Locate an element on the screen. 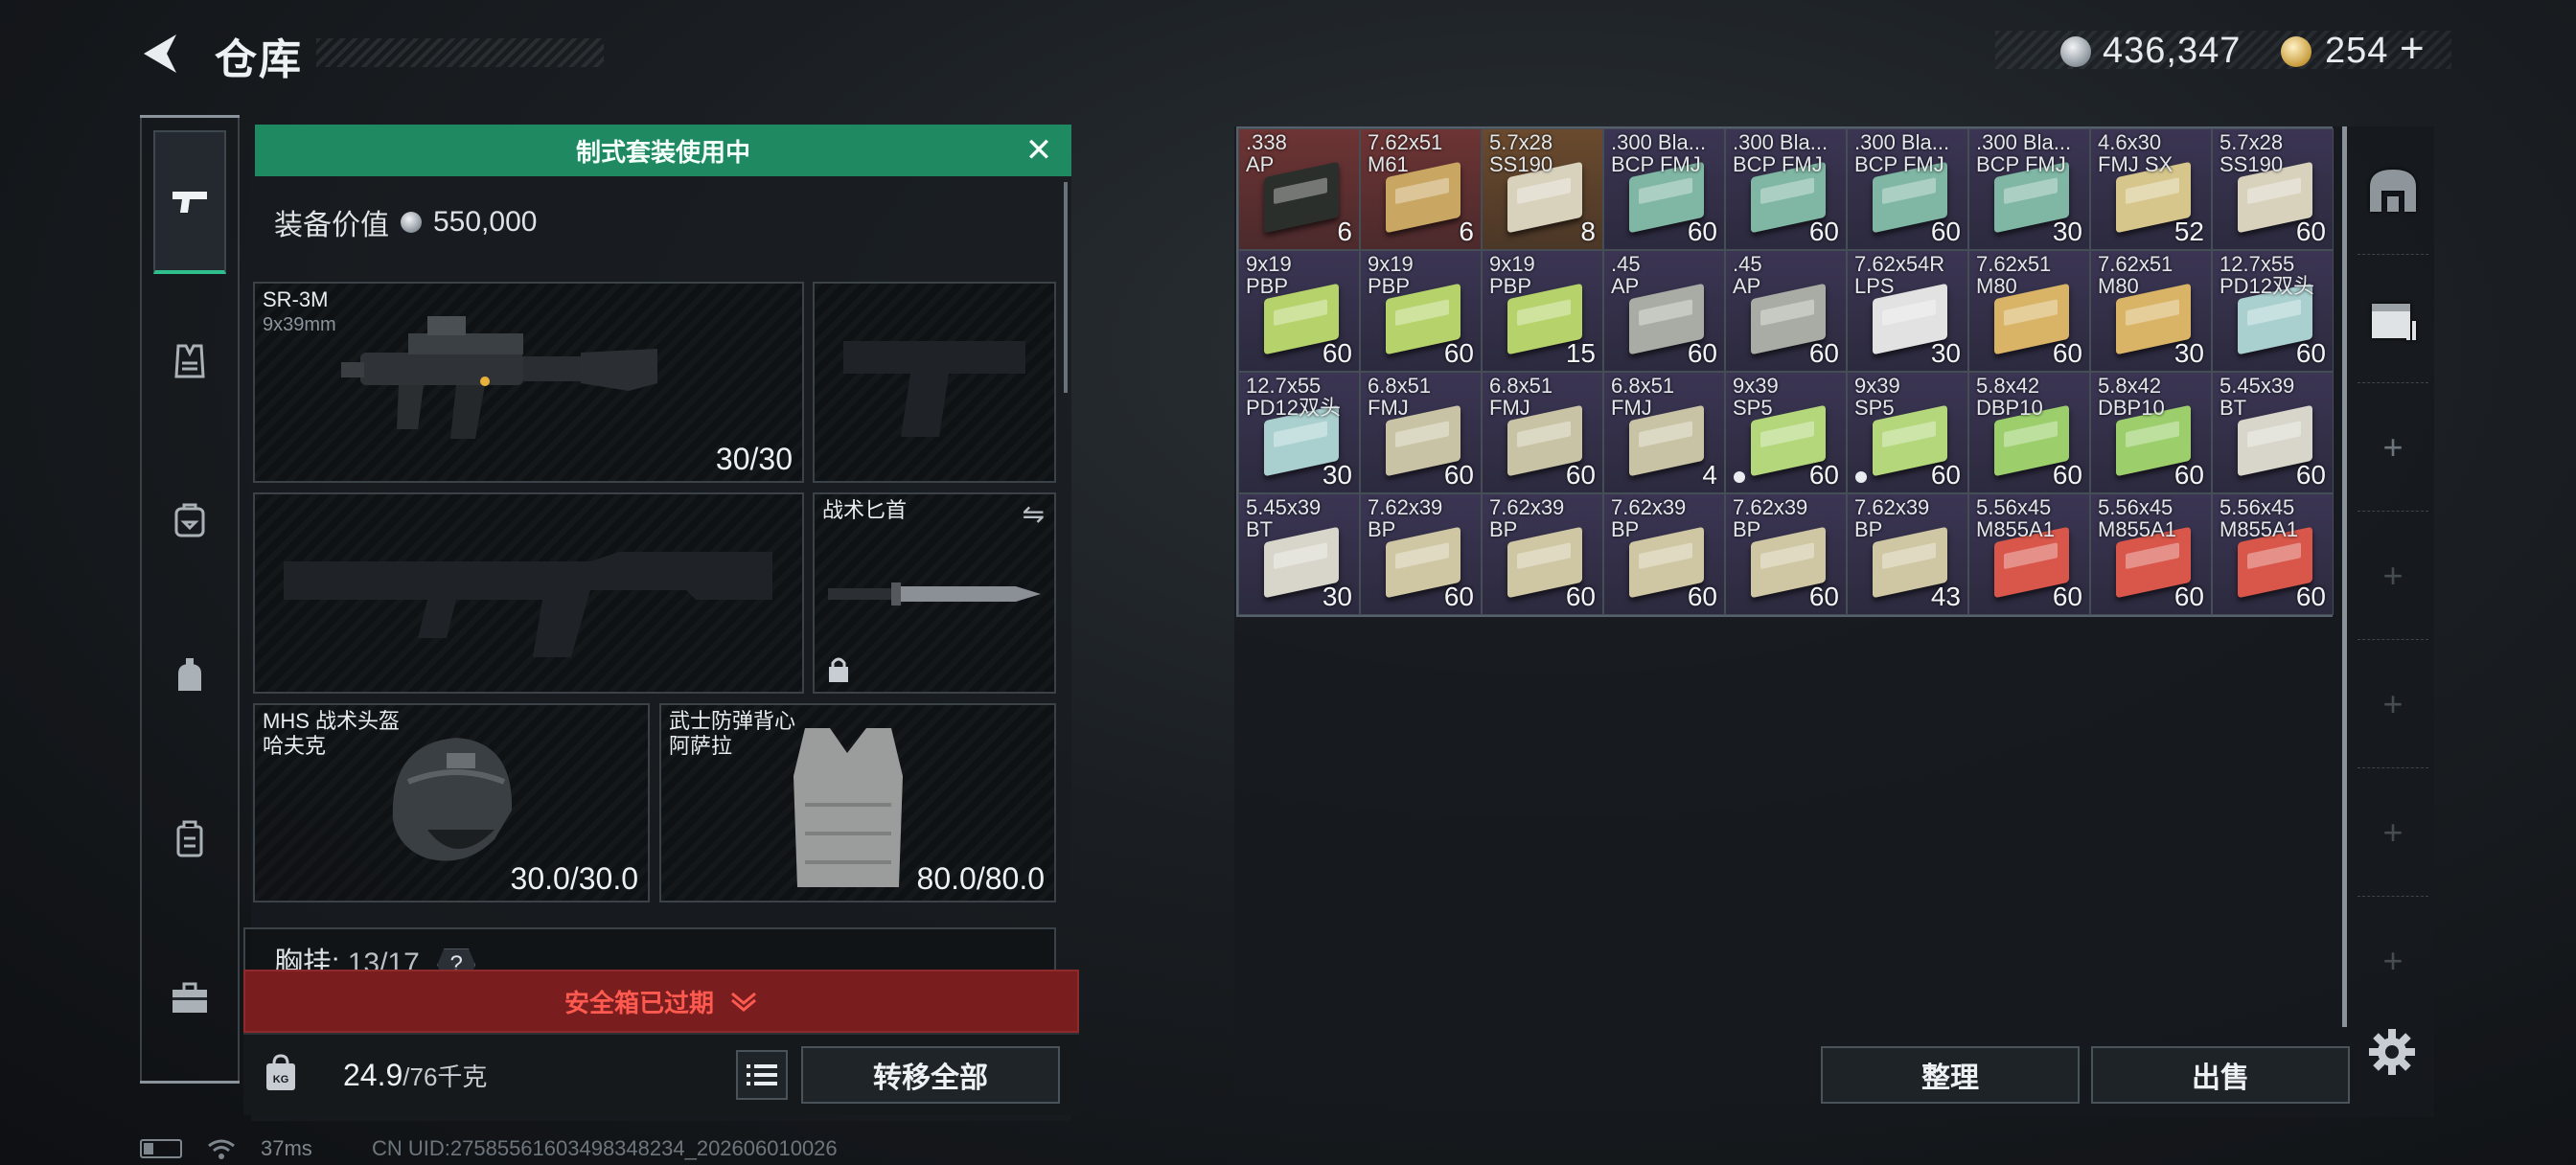 The image size is (2576, 1165). storage-item: 7.62x54R LPS 30 is located at coordinates (1907, 311).